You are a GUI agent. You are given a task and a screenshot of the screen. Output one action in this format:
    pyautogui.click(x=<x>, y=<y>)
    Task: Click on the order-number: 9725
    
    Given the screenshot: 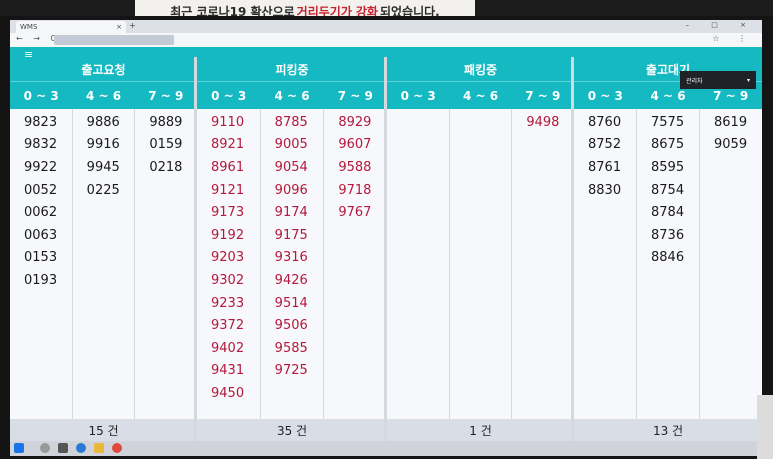 What is the action you would take?
    pyautogui.click(x=292, y=371)
    